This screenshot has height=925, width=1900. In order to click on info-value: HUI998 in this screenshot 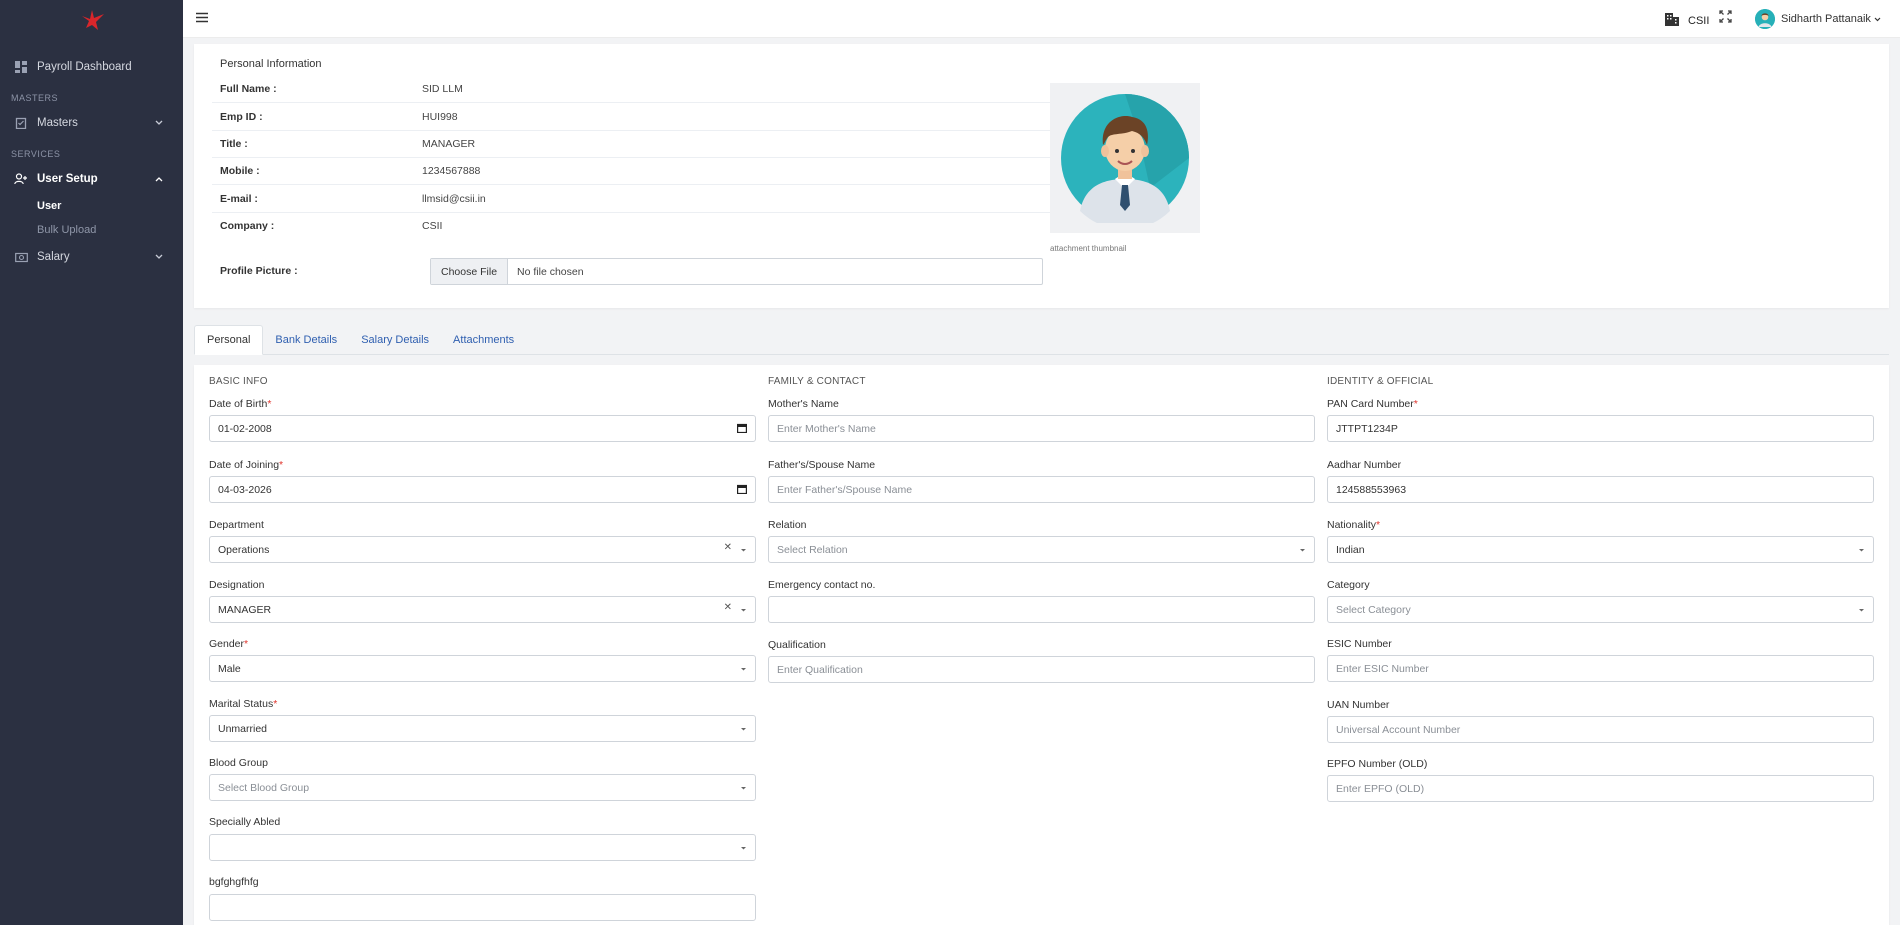, I will do `click(440, 116)`.